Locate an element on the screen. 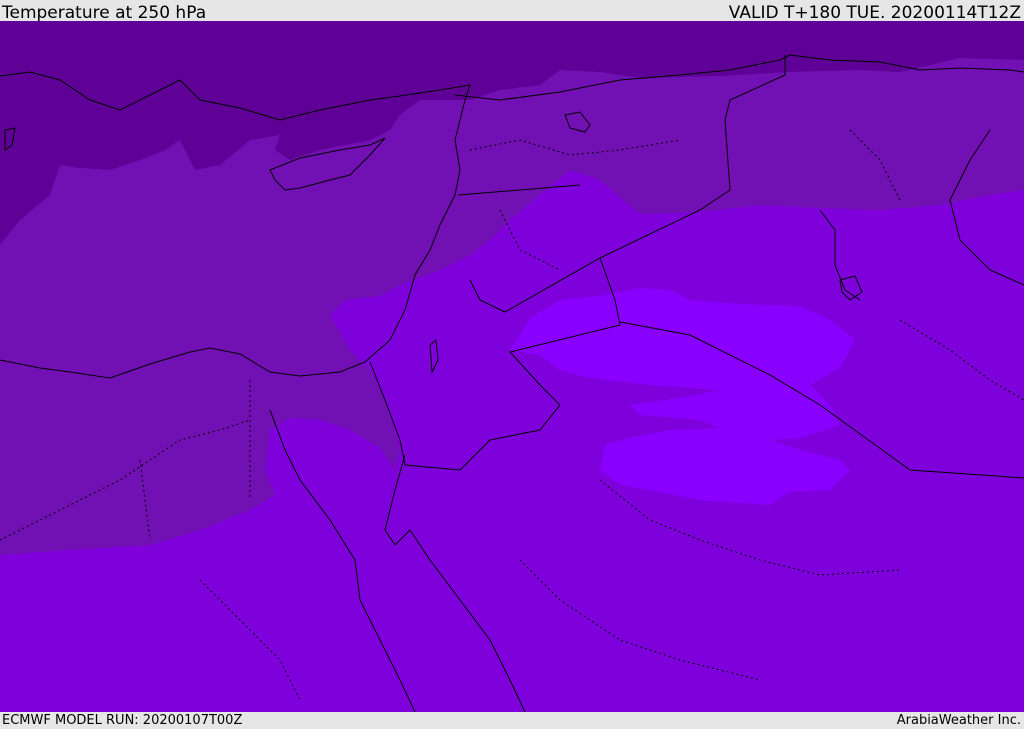 This screenshot has height=729, width=1024. valid-time: VALID T+180 TUE. 20200114T12Z is located at coordinates (874, 13).